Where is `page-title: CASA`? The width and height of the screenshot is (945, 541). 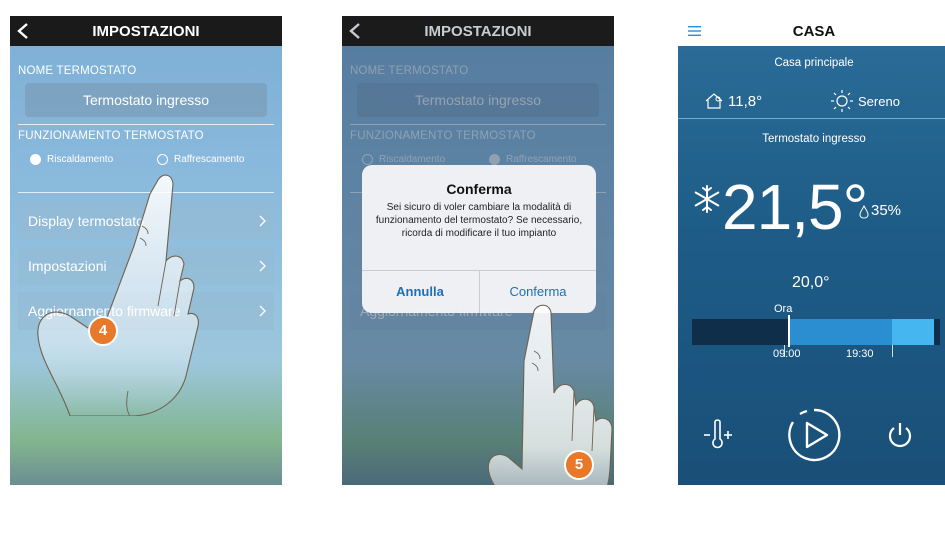
page-title: CASA is located at coordinates (814, 31).